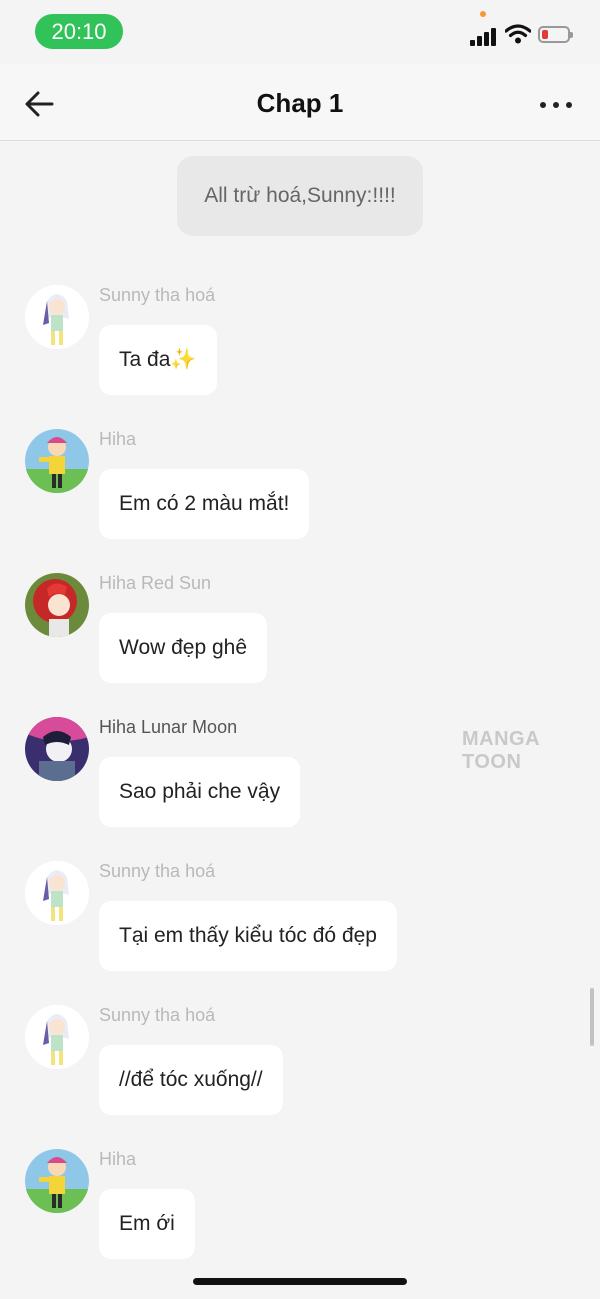 The width and height of the screenshot is (600, 1299). I want to click on chat-message: Sunny tha hoá //để tóc xuống//, so click(300, 1065).